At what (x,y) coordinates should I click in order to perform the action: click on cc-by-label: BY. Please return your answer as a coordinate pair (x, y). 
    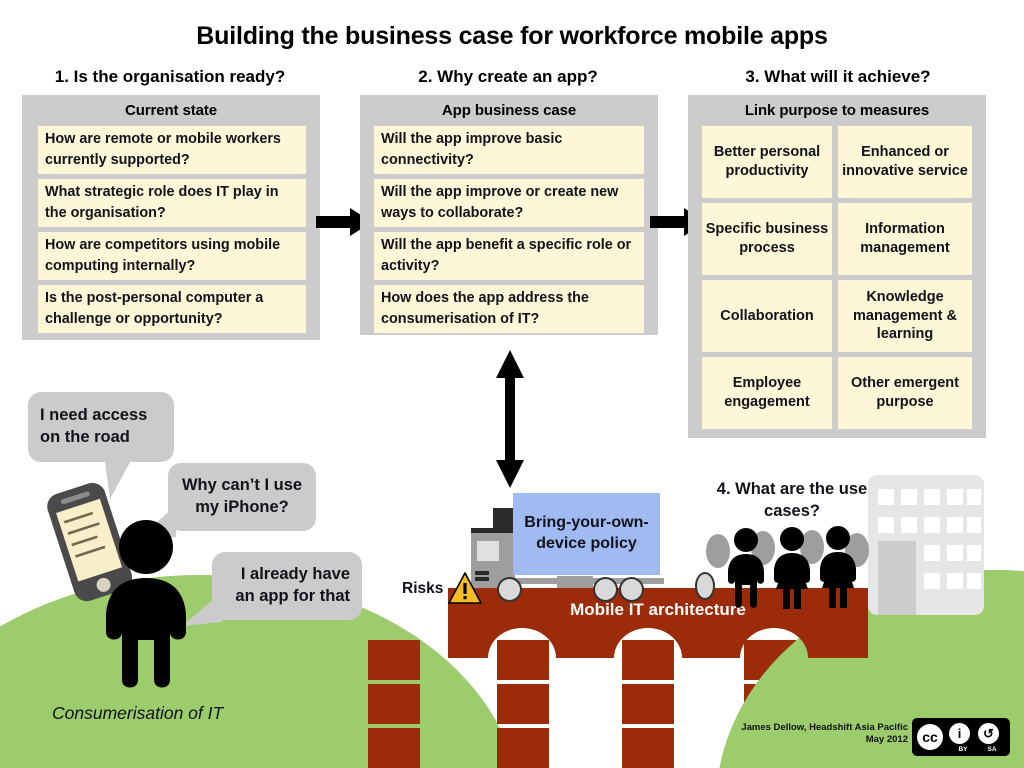
    Looking at the image, I should click on (963, 749).